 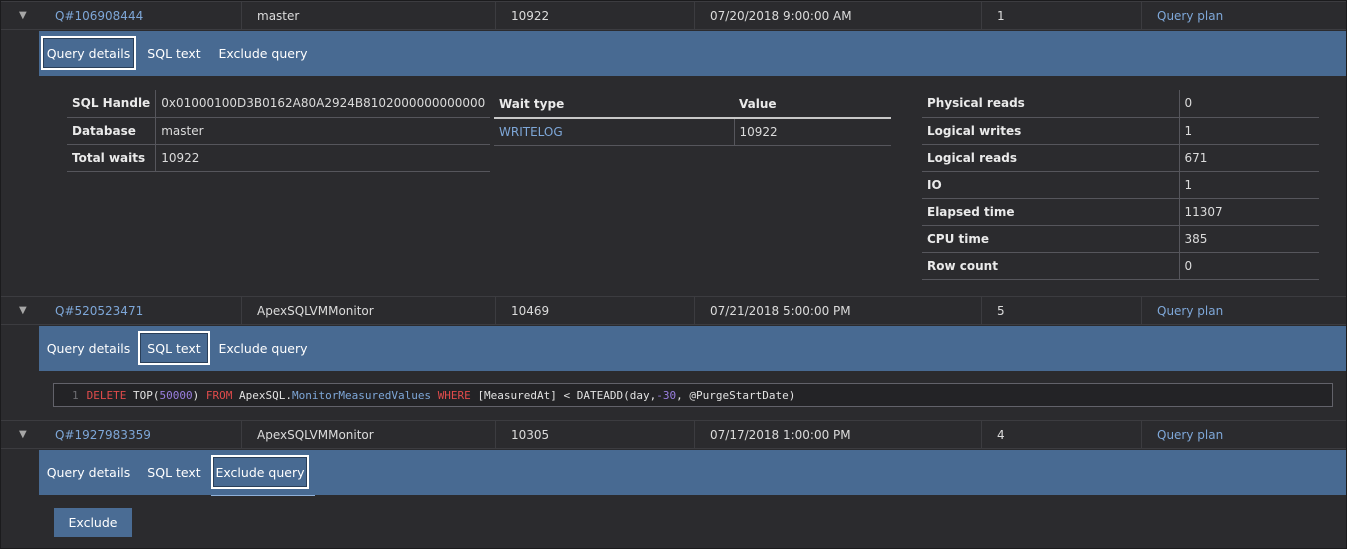 What do you see at coordinates (265, 395) in the screenshot?
I see `sql-schema: ApexSQL.` at bounding box center [265, 395].